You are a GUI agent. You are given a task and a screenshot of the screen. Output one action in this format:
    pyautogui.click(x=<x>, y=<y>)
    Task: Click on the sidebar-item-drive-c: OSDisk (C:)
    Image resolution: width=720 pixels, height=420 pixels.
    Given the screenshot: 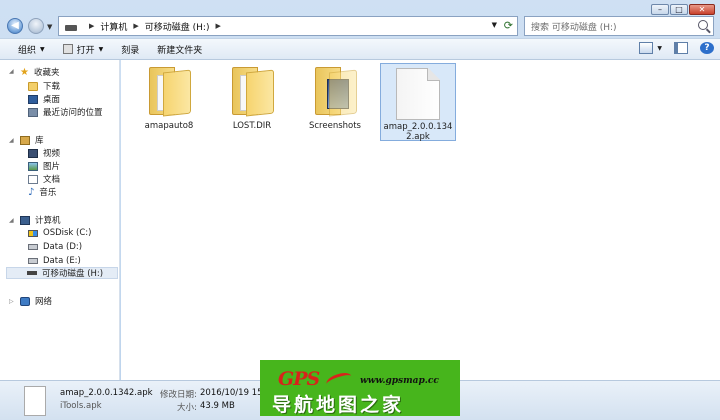 What is the action you would take?
    pyautogui.click(x=59, y=233)
    